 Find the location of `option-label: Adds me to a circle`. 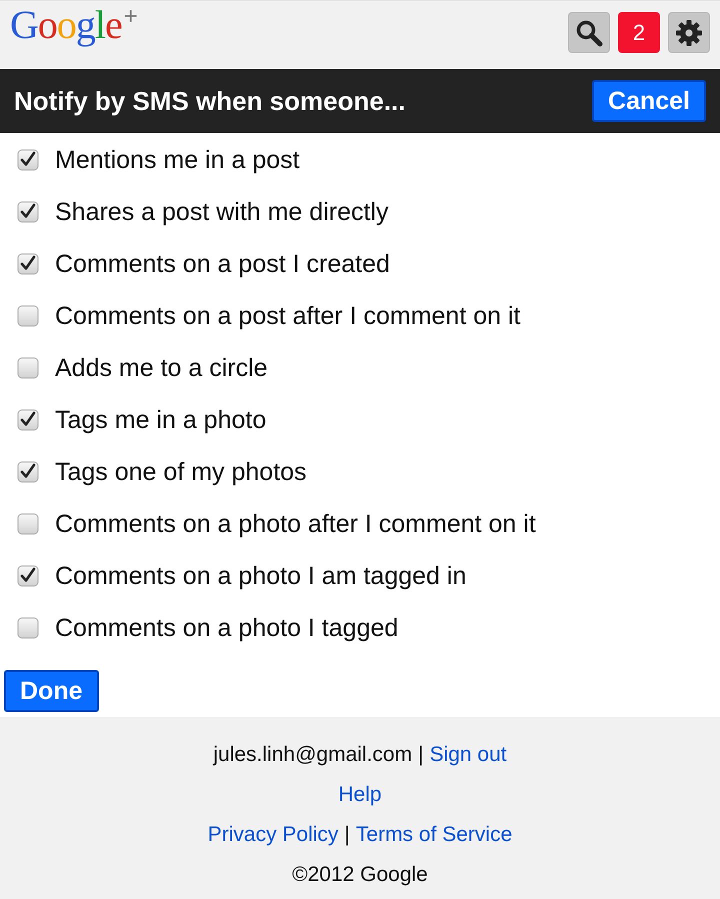

option-label: Adds me to a circle is located at coordinates (161, 368).